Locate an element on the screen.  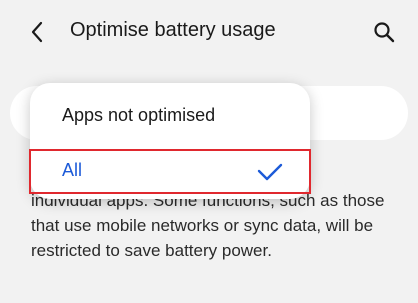
menu-item-label: Apps not optimised is located at coordinates (139, 115).